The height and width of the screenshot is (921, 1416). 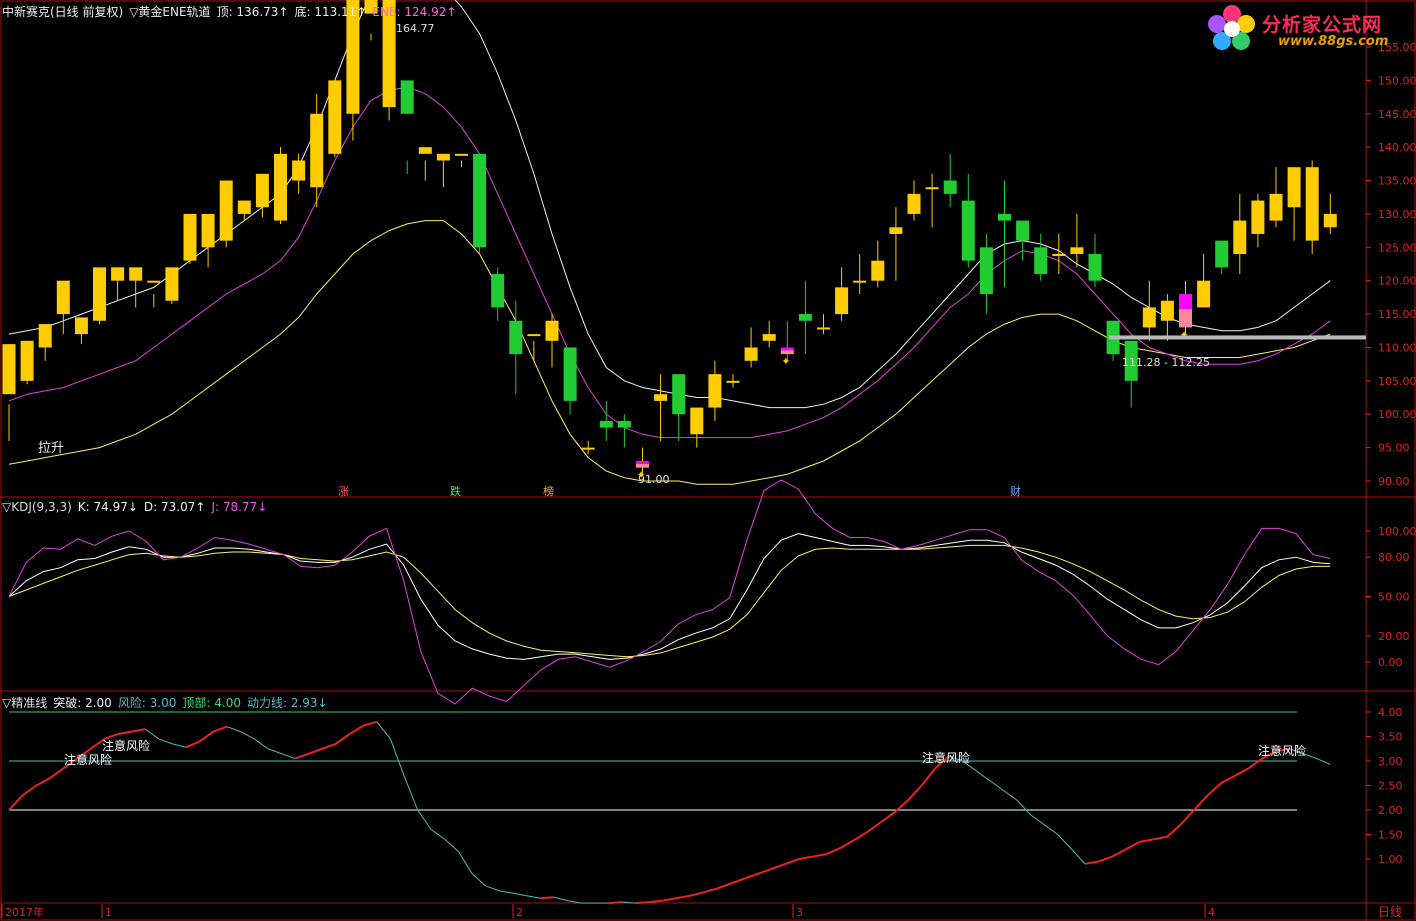 I want to click on jz-fengxian: 风险: 3.00, so click(x=147, y=703).